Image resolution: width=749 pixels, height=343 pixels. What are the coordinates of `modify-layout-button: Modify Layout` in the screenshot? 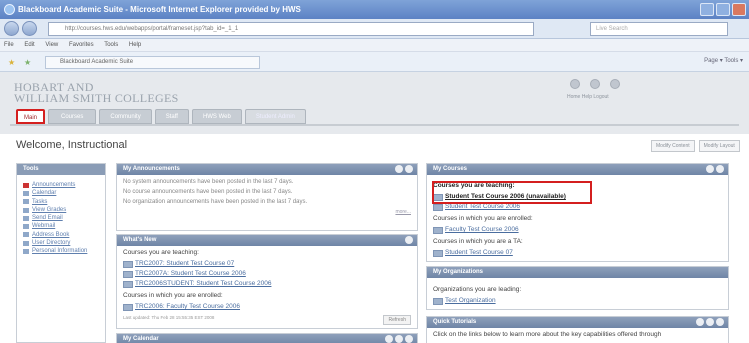 It's located at (719, 146).